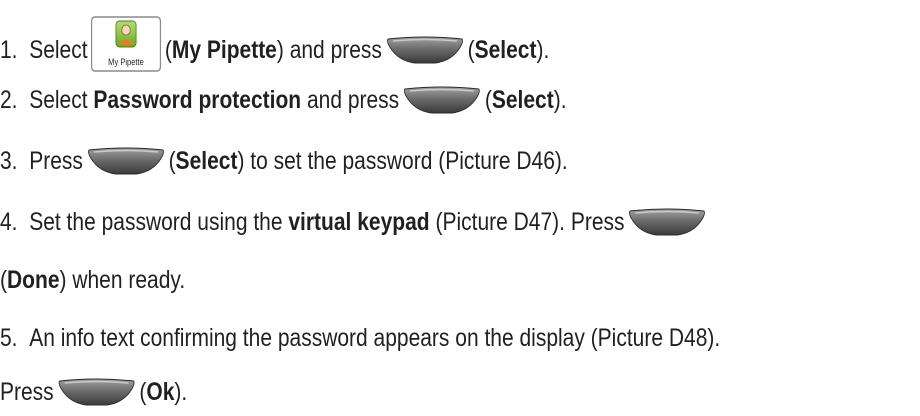 The height and width of the screenshot is (416, 920). I want to click on app-name: My Pipette, so click(224, 50).